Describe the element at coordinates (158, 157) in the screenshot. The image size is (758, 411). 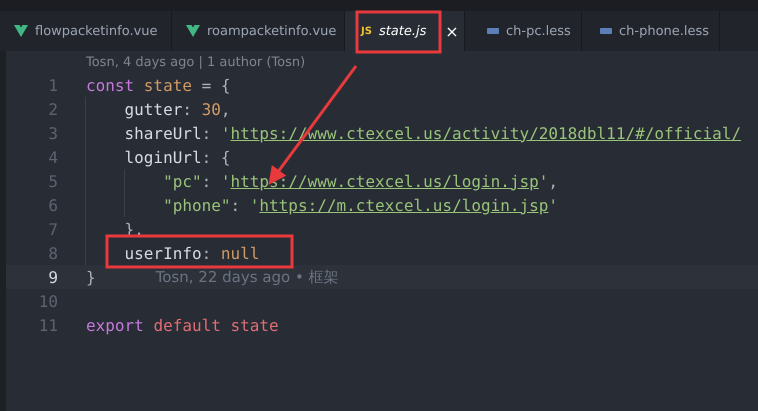
I see `code-line: loginUrl: {` at that location.